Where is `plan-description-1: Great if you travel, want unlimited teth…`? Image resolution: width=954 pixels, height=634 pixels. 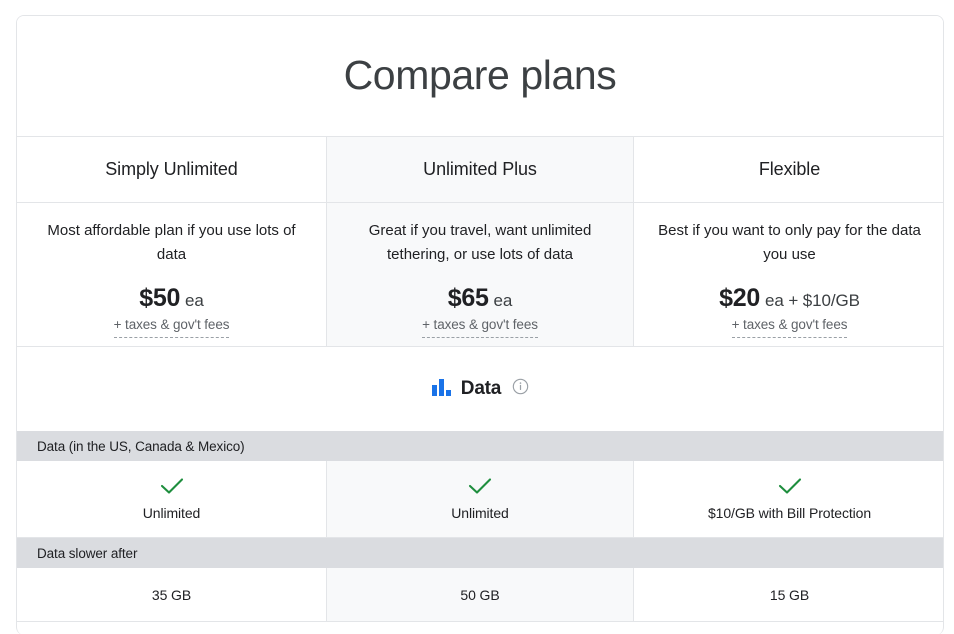
plan-description-1: Great if you travel, want unlimited teth… is located at coordinates (480, 242).